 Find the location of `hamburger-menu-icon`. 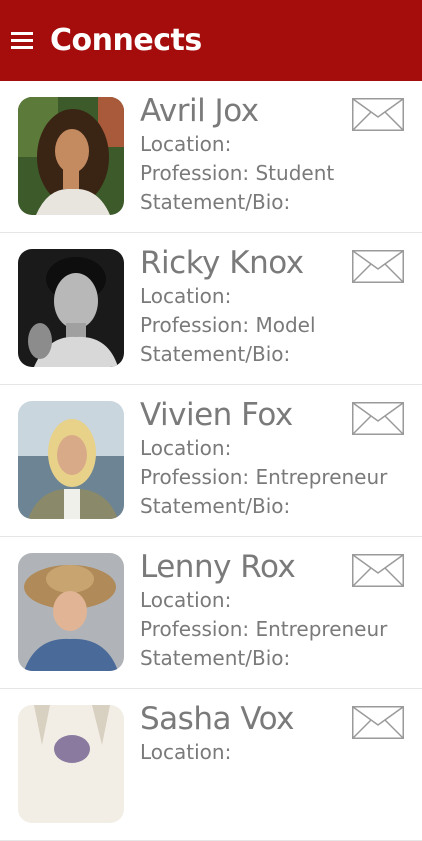

hamburger-menu-icon is located at coordinates (22, 40).